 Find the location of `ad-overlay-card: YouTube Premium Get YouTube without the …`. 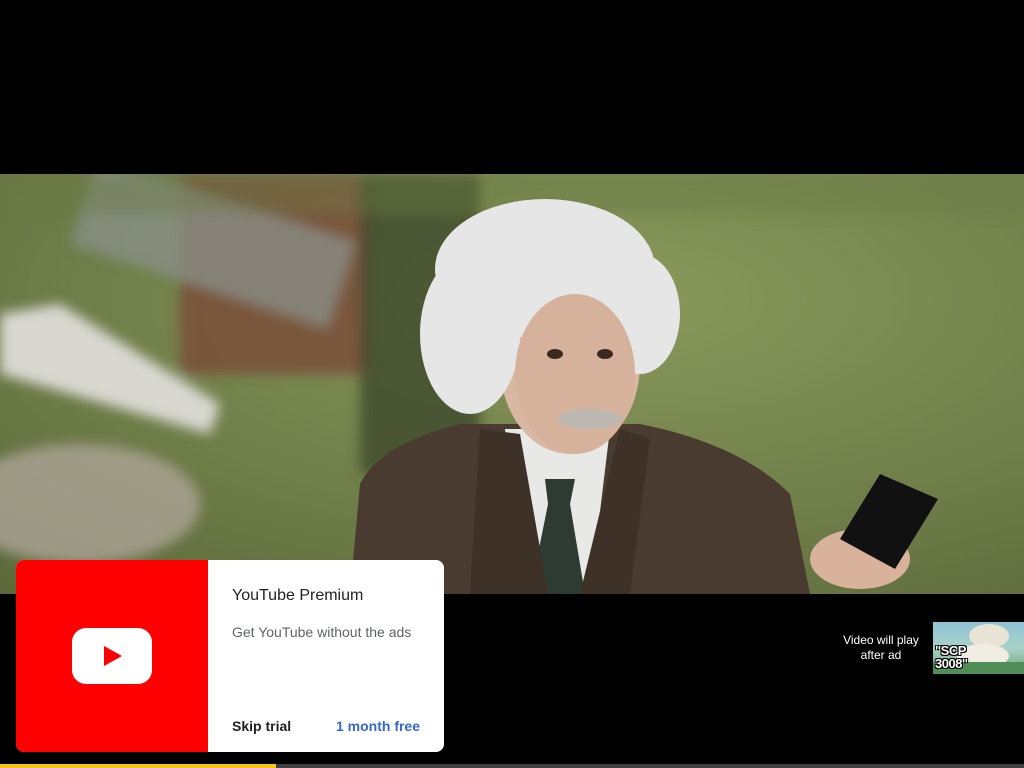

ad-overlay-card: YouTube Premium Get YouTube without the … is located at coordinates (230, 656).